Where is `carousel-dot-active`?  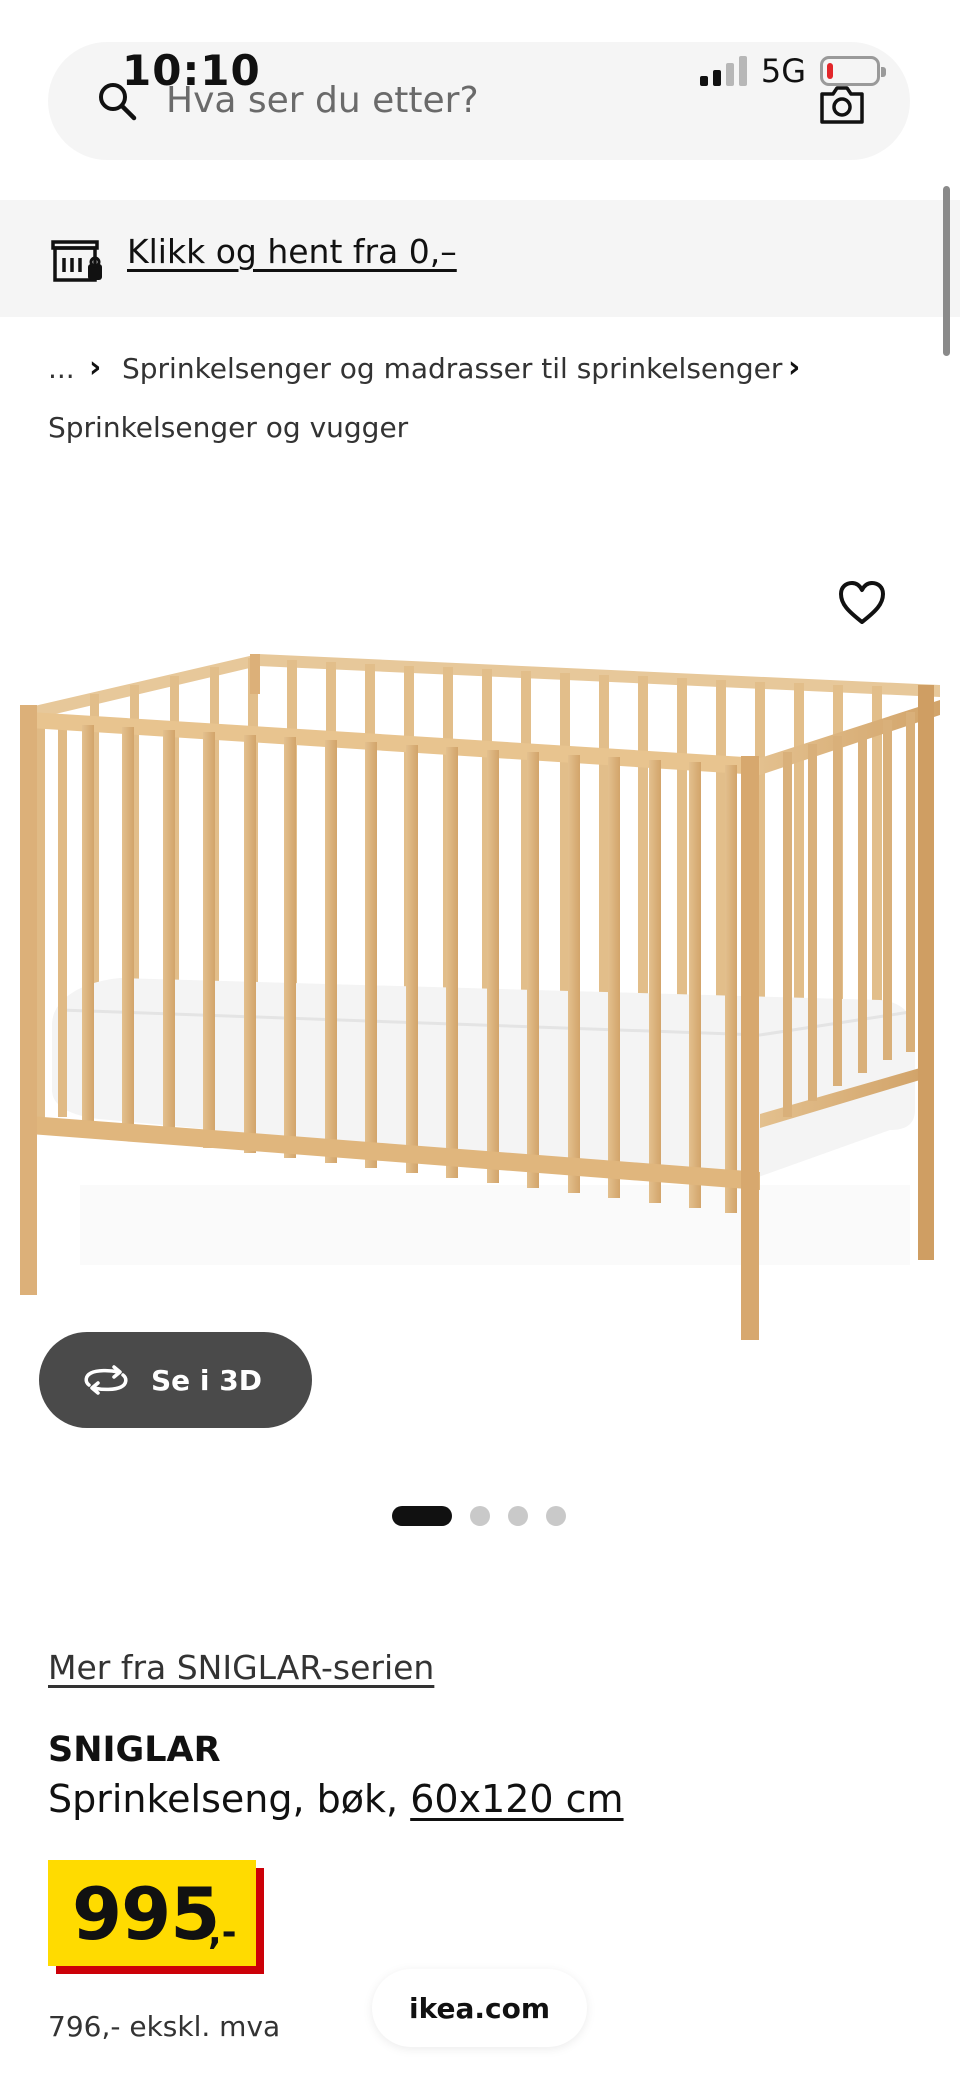
carousel-dot-active is located at coordinates (422, 1516).